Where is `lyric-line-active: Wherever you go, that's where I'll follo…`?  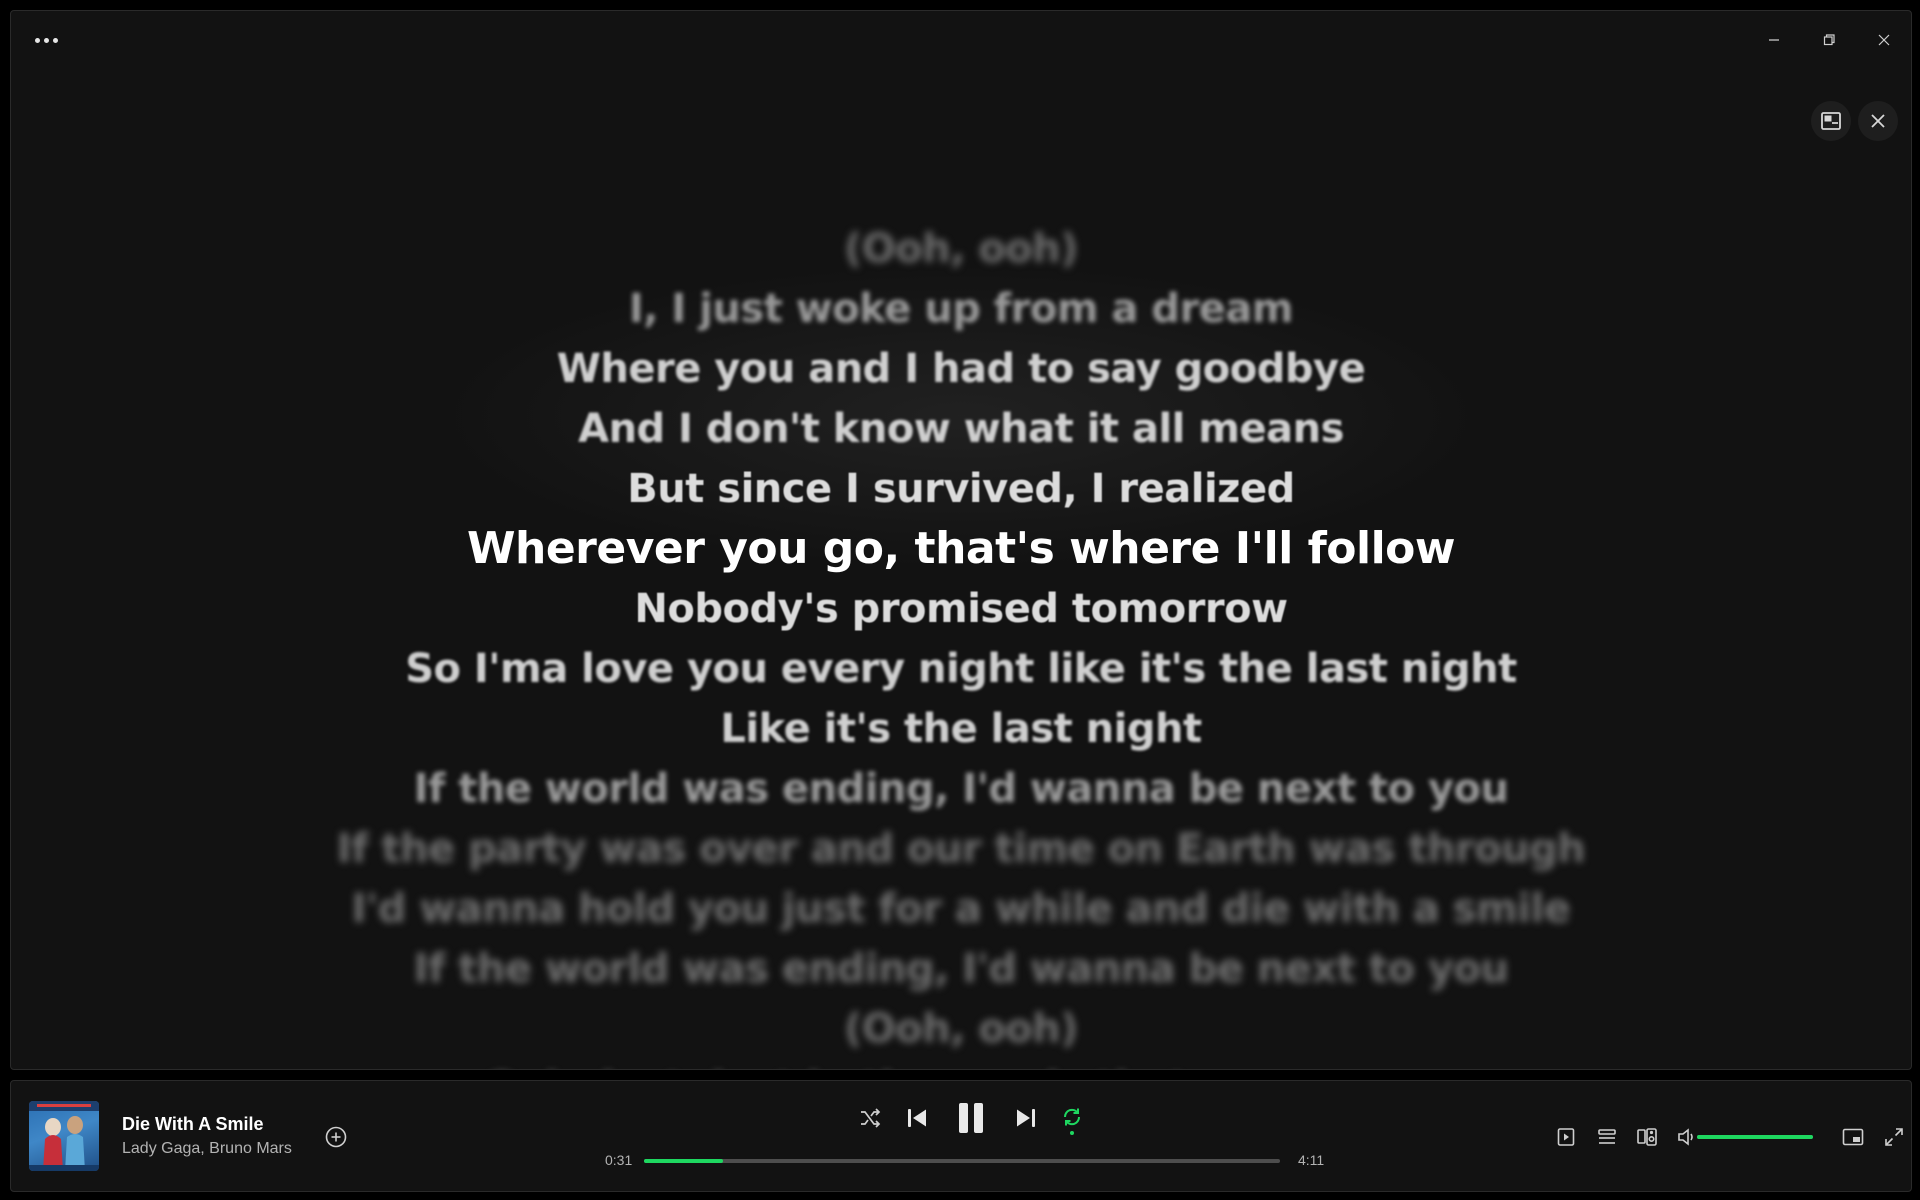
lyric-line-active: Wherever you go, that's where I'll follo… is located at coordinates (961, 549).